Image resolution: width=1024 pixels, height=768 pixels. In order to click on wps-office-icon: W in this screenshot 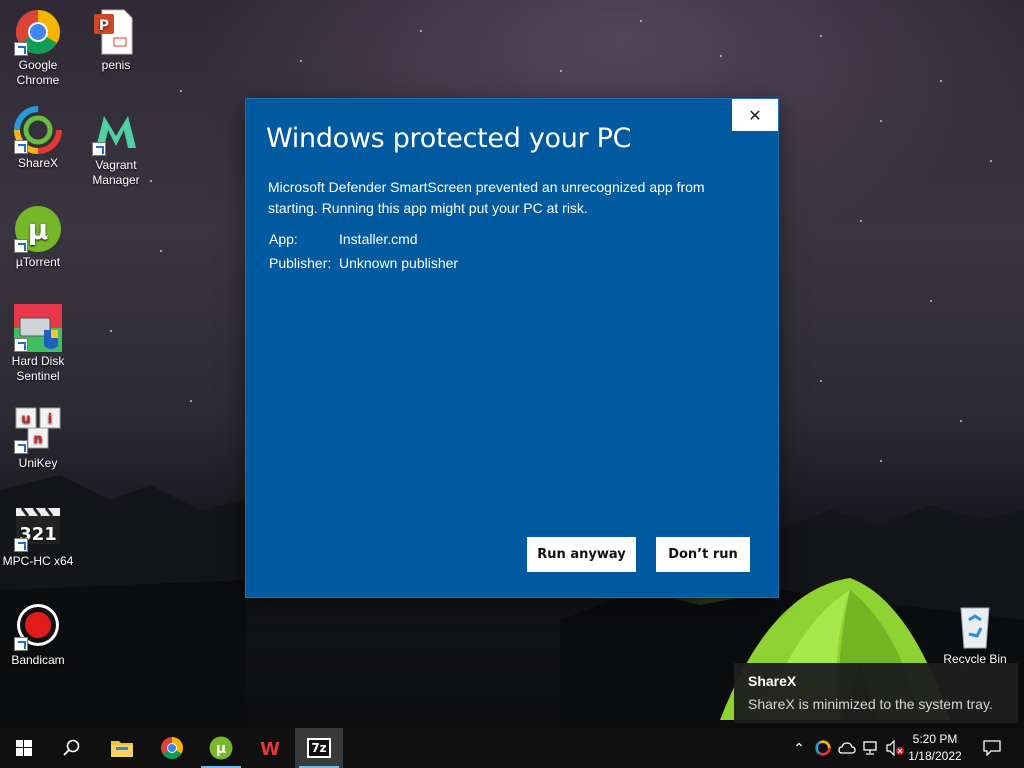, I will do `click(270, 749)`.